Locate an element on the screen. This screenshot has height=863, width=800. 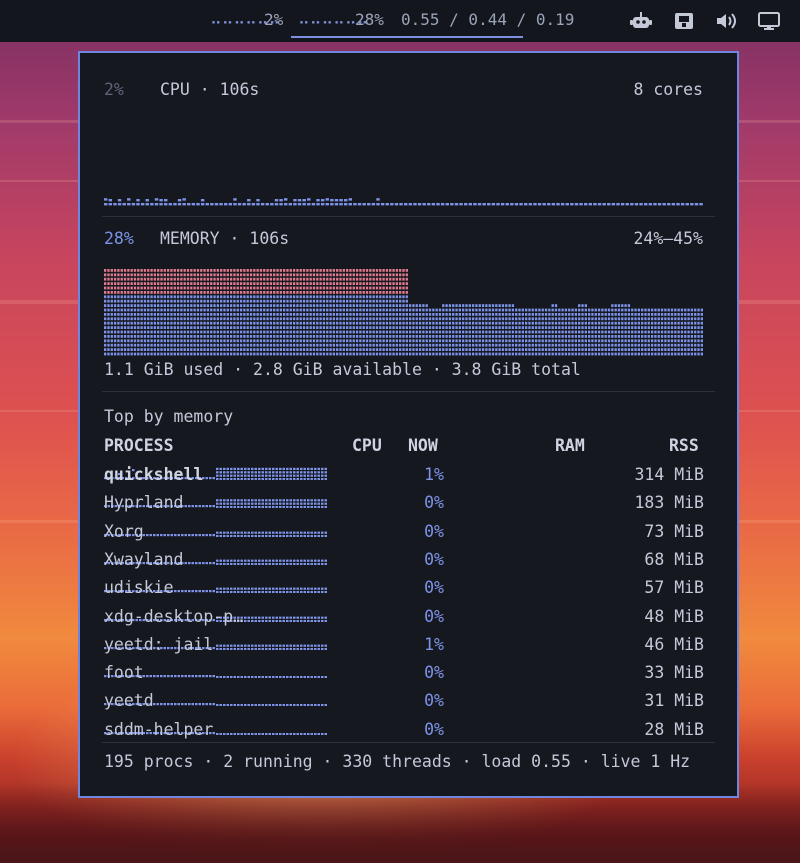
cpu-percent-indicator: 2% is located at coordinates (273, 19).